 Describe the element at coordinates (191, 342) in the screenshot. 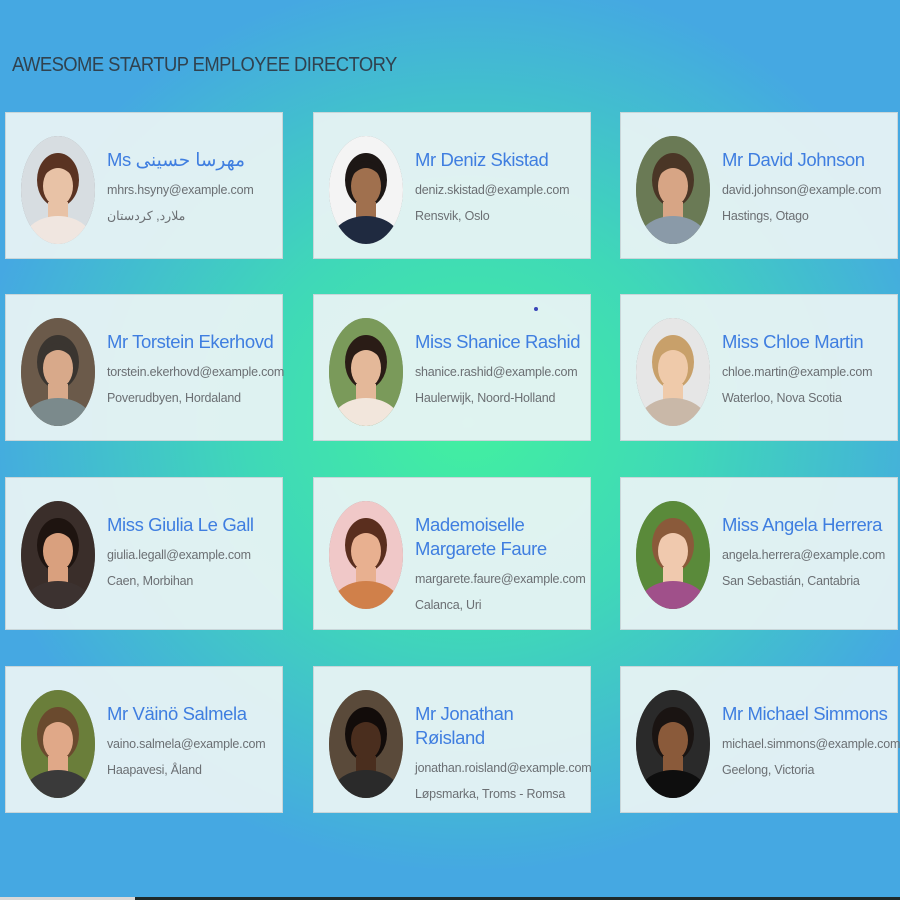

I see `employee-name: Mr Torstein Ekerhovd` at that location.